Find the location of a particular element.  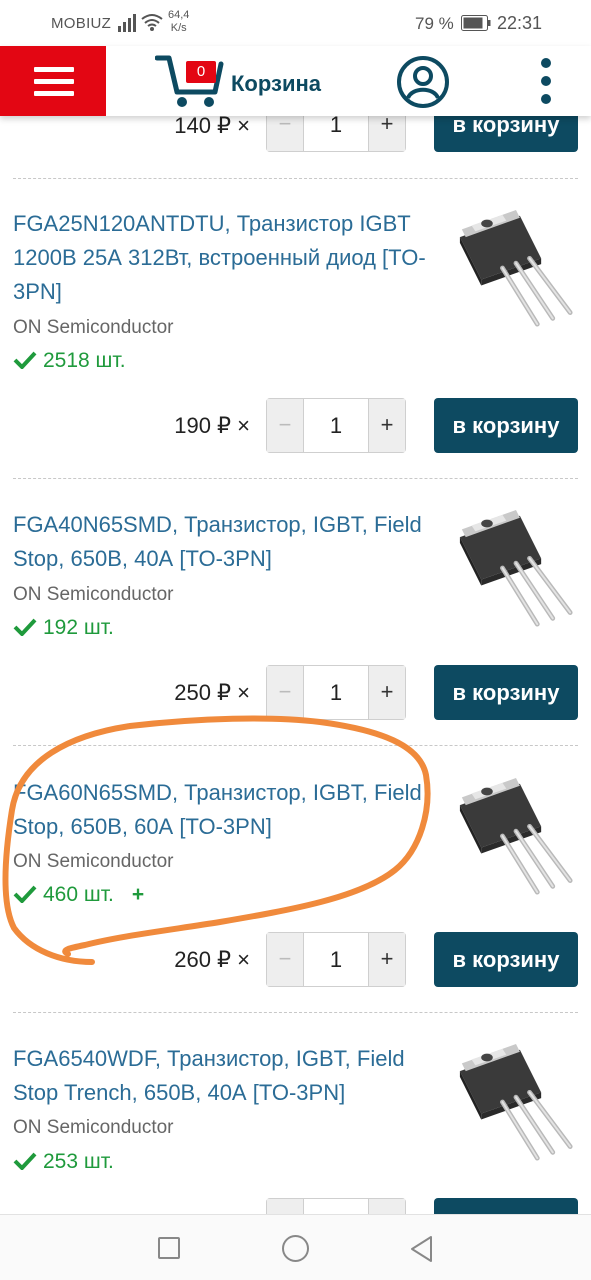

cart-label: Корзина is located at coordinates (276, 83).